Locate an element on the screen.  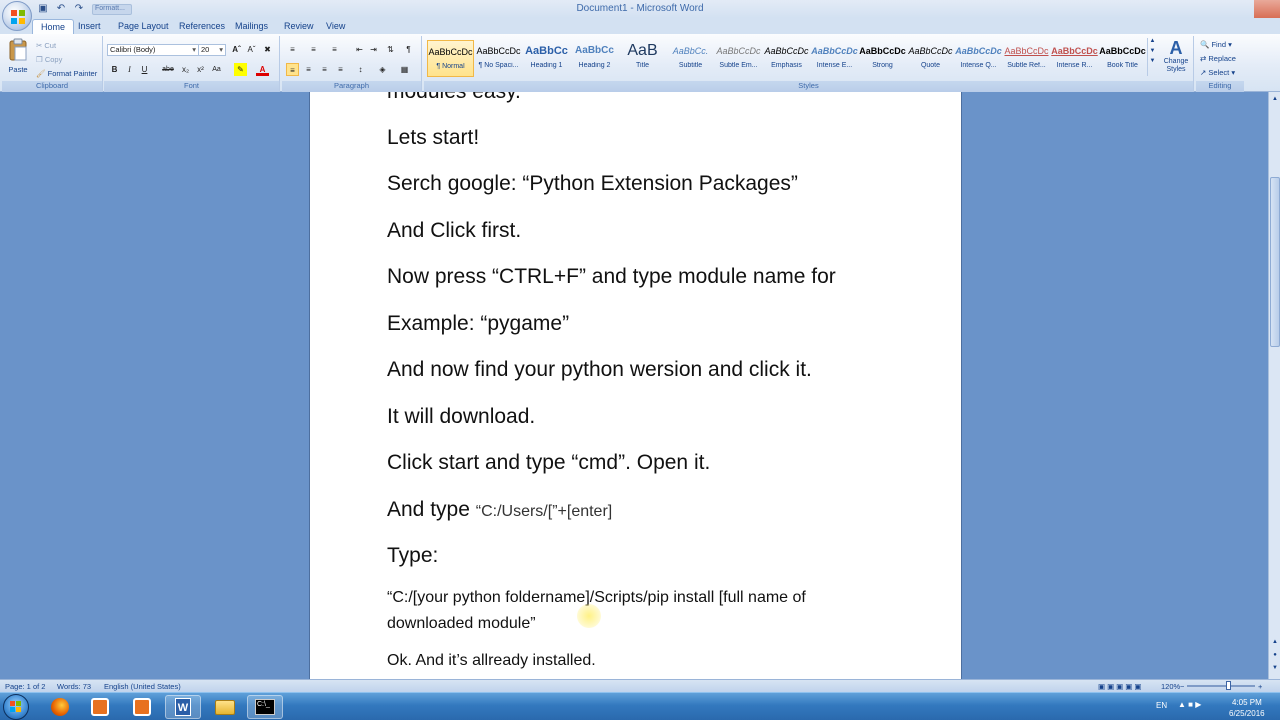
strikethrough-button: abe is located at coordinates (168, 69).